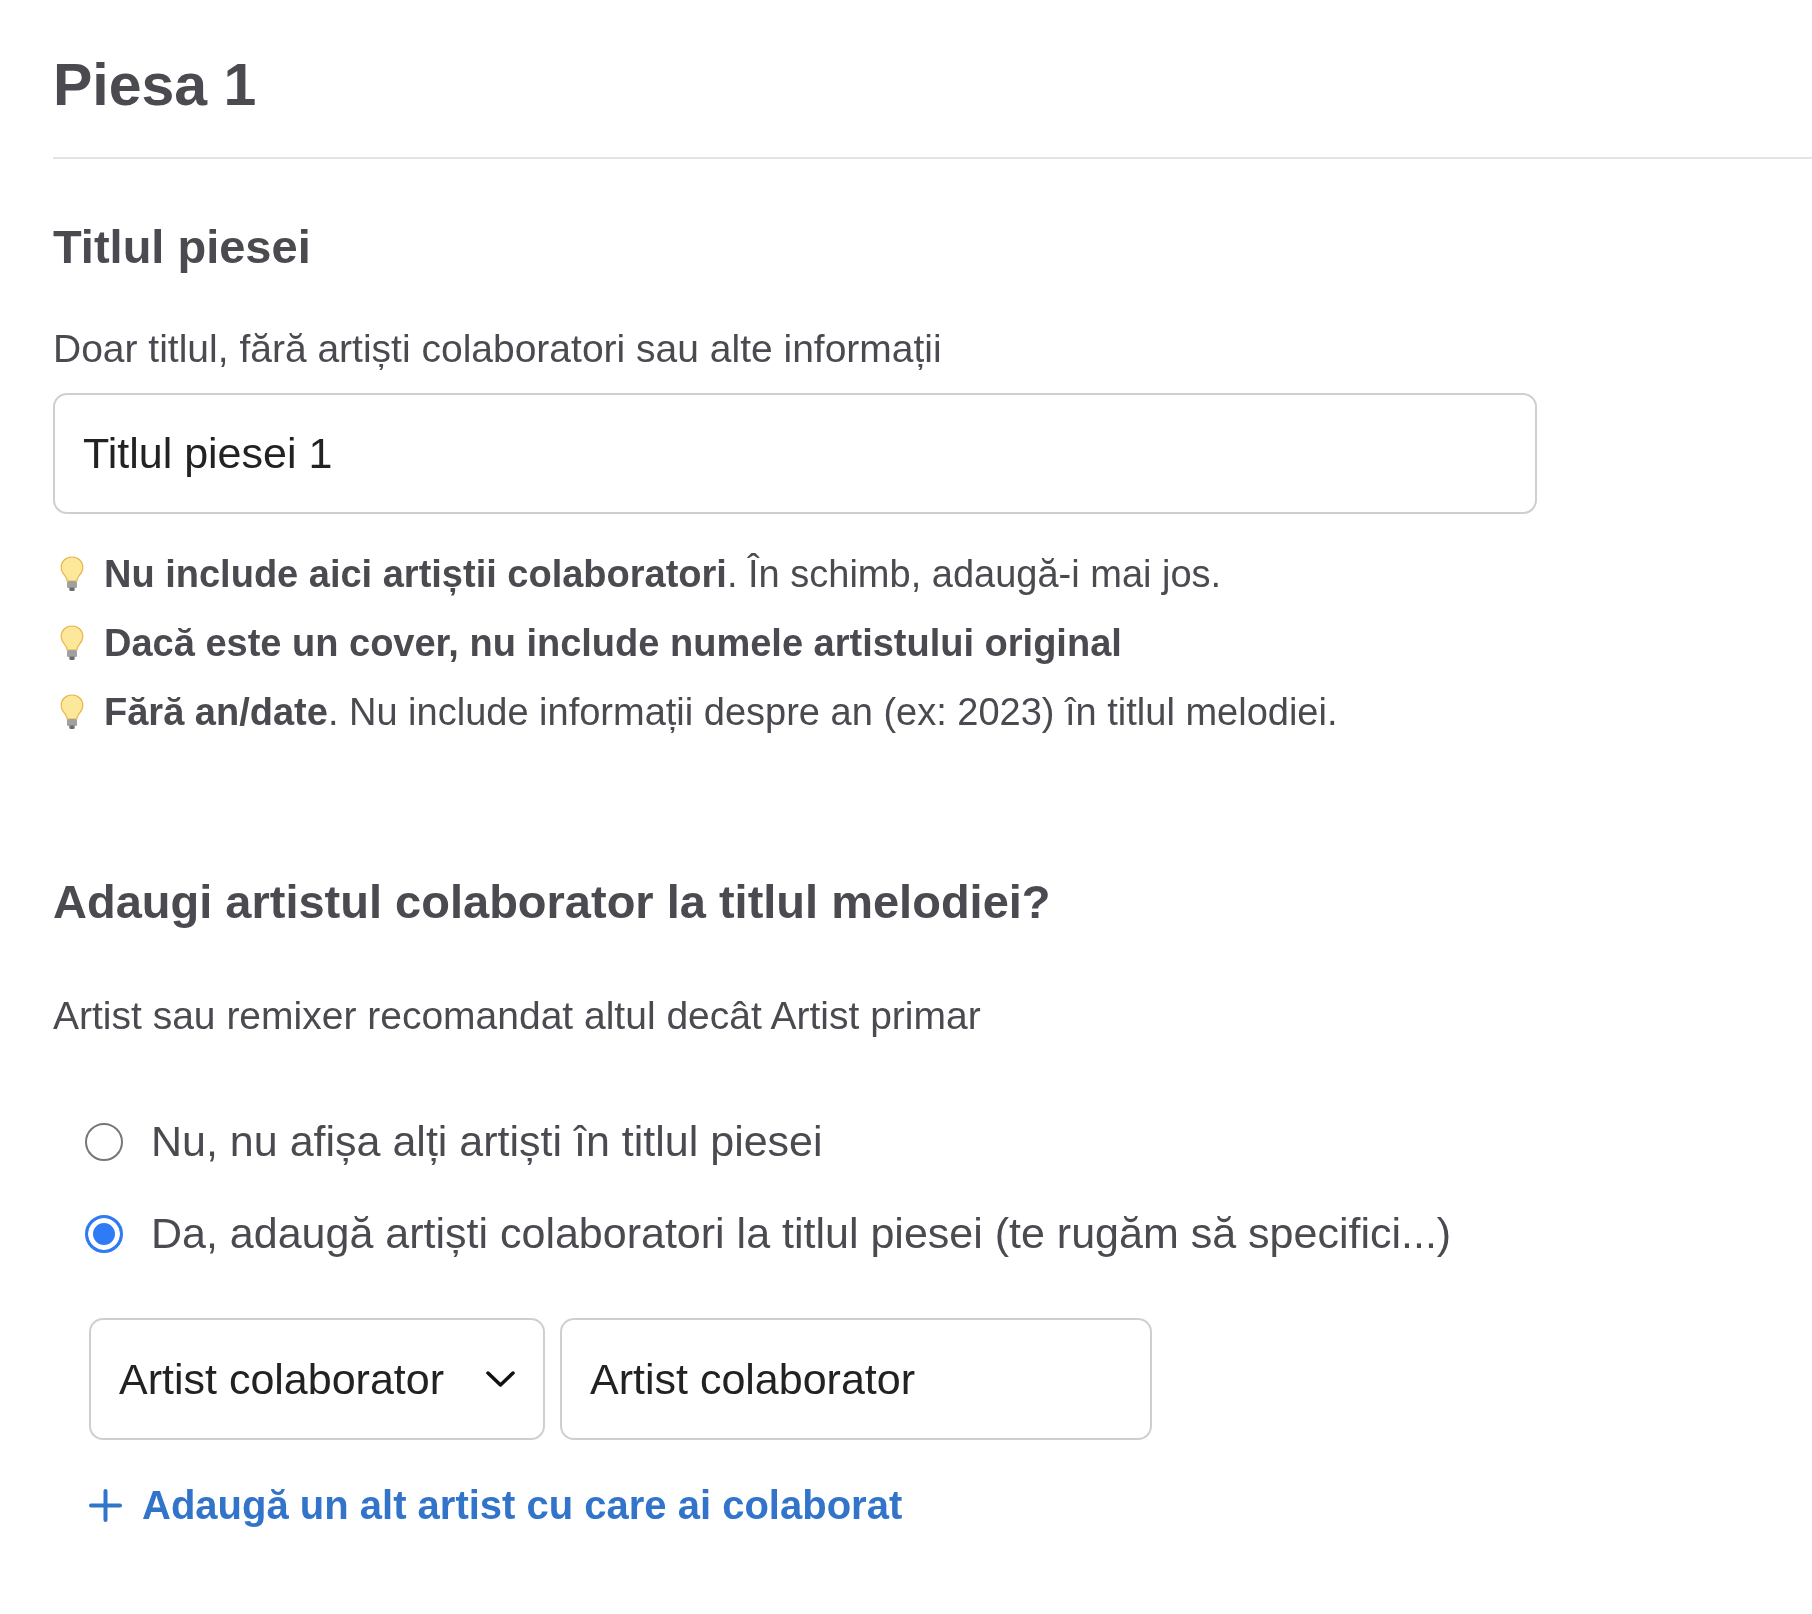 This screenshot has height=1614, width=1812. I want to click on role-select: Artist colaborator, so click(317, 1379).